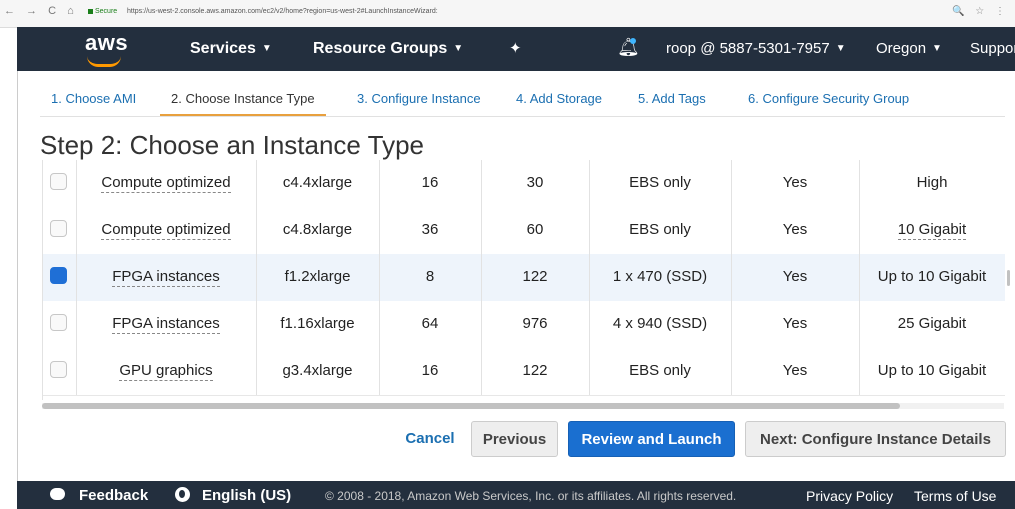 The image size is (1015, 509). Describe the element at coordinates (93, 100) in the screenshot. I see `tab-choose-ami: 1. Choose AMI` at that location.